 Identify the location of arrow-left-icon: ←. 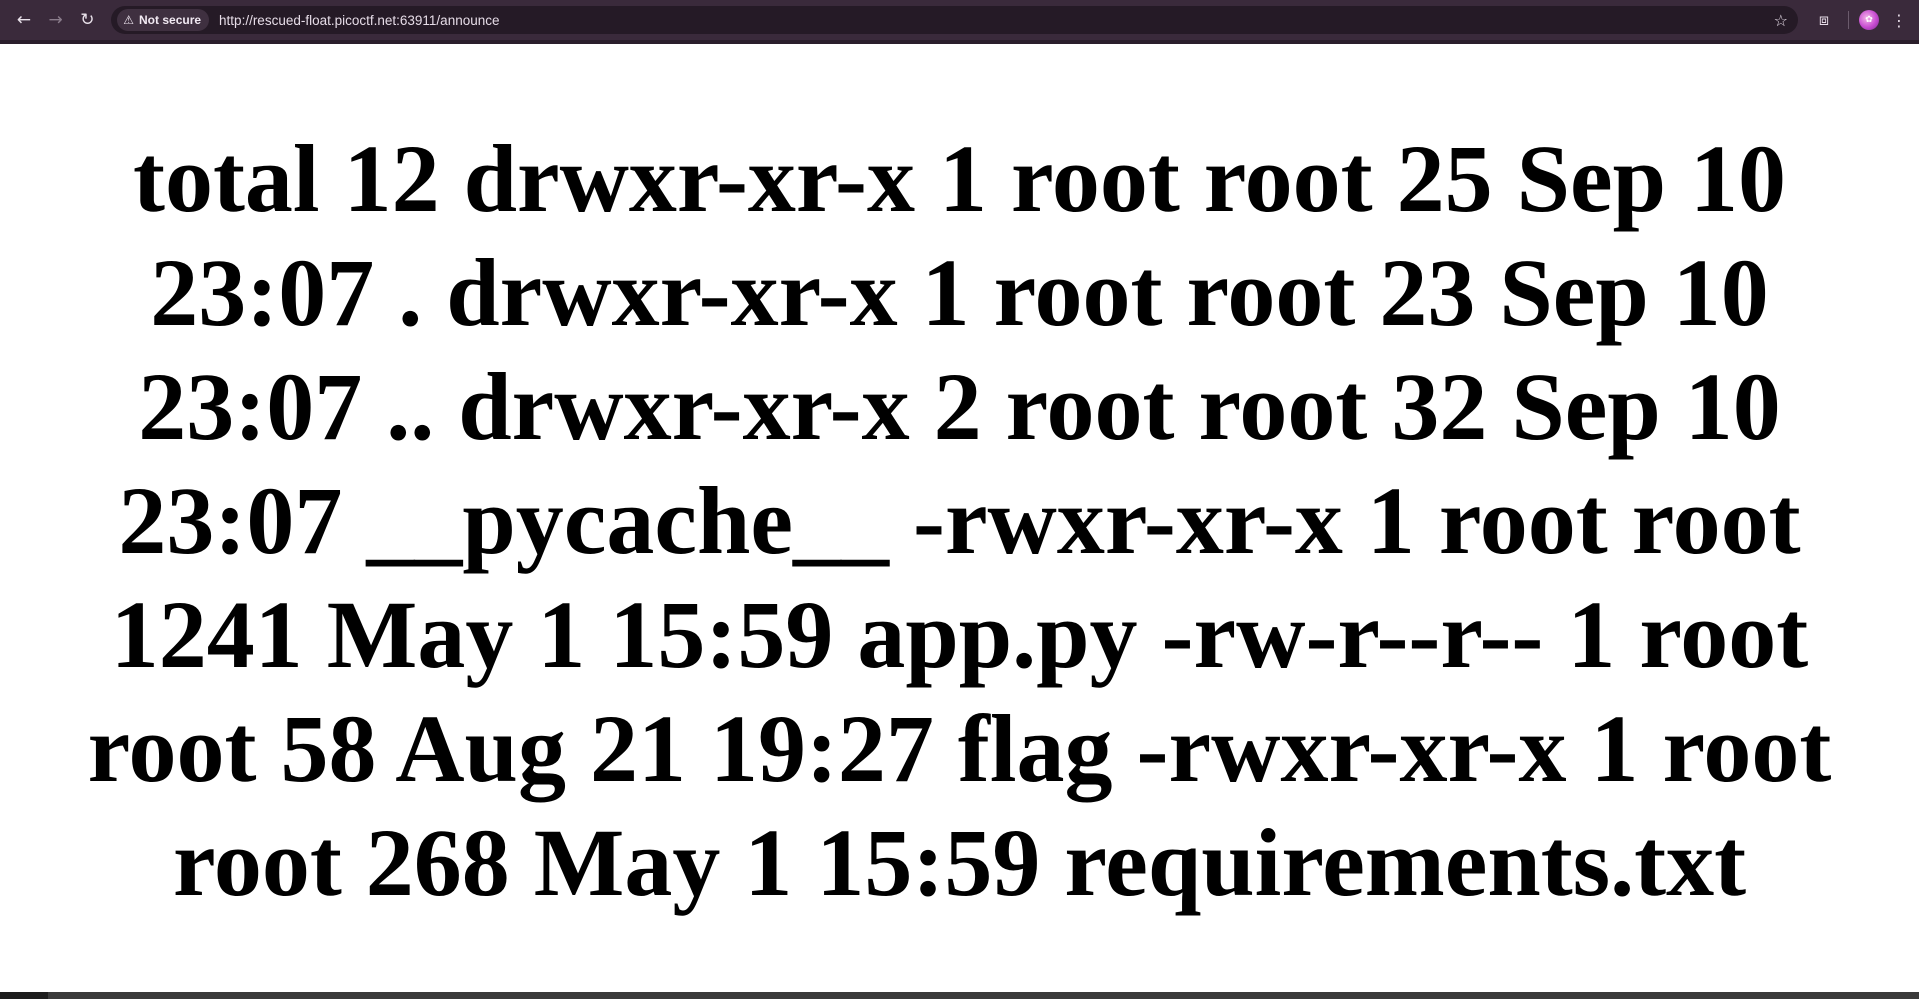
(23, 20).